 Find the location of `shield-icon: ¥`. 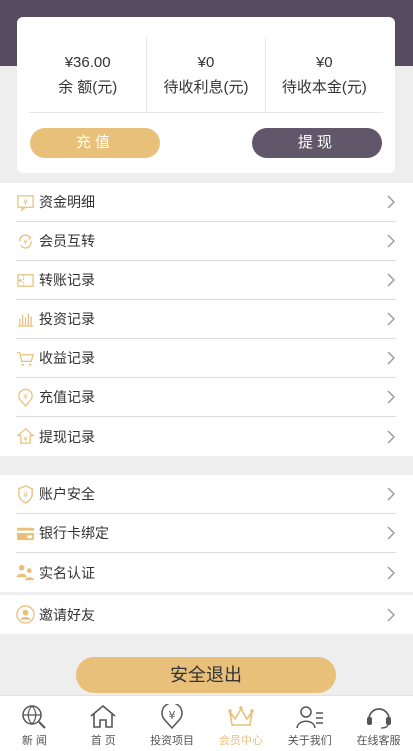

shield-icon: ¥ is located at coordinates (25, 494).